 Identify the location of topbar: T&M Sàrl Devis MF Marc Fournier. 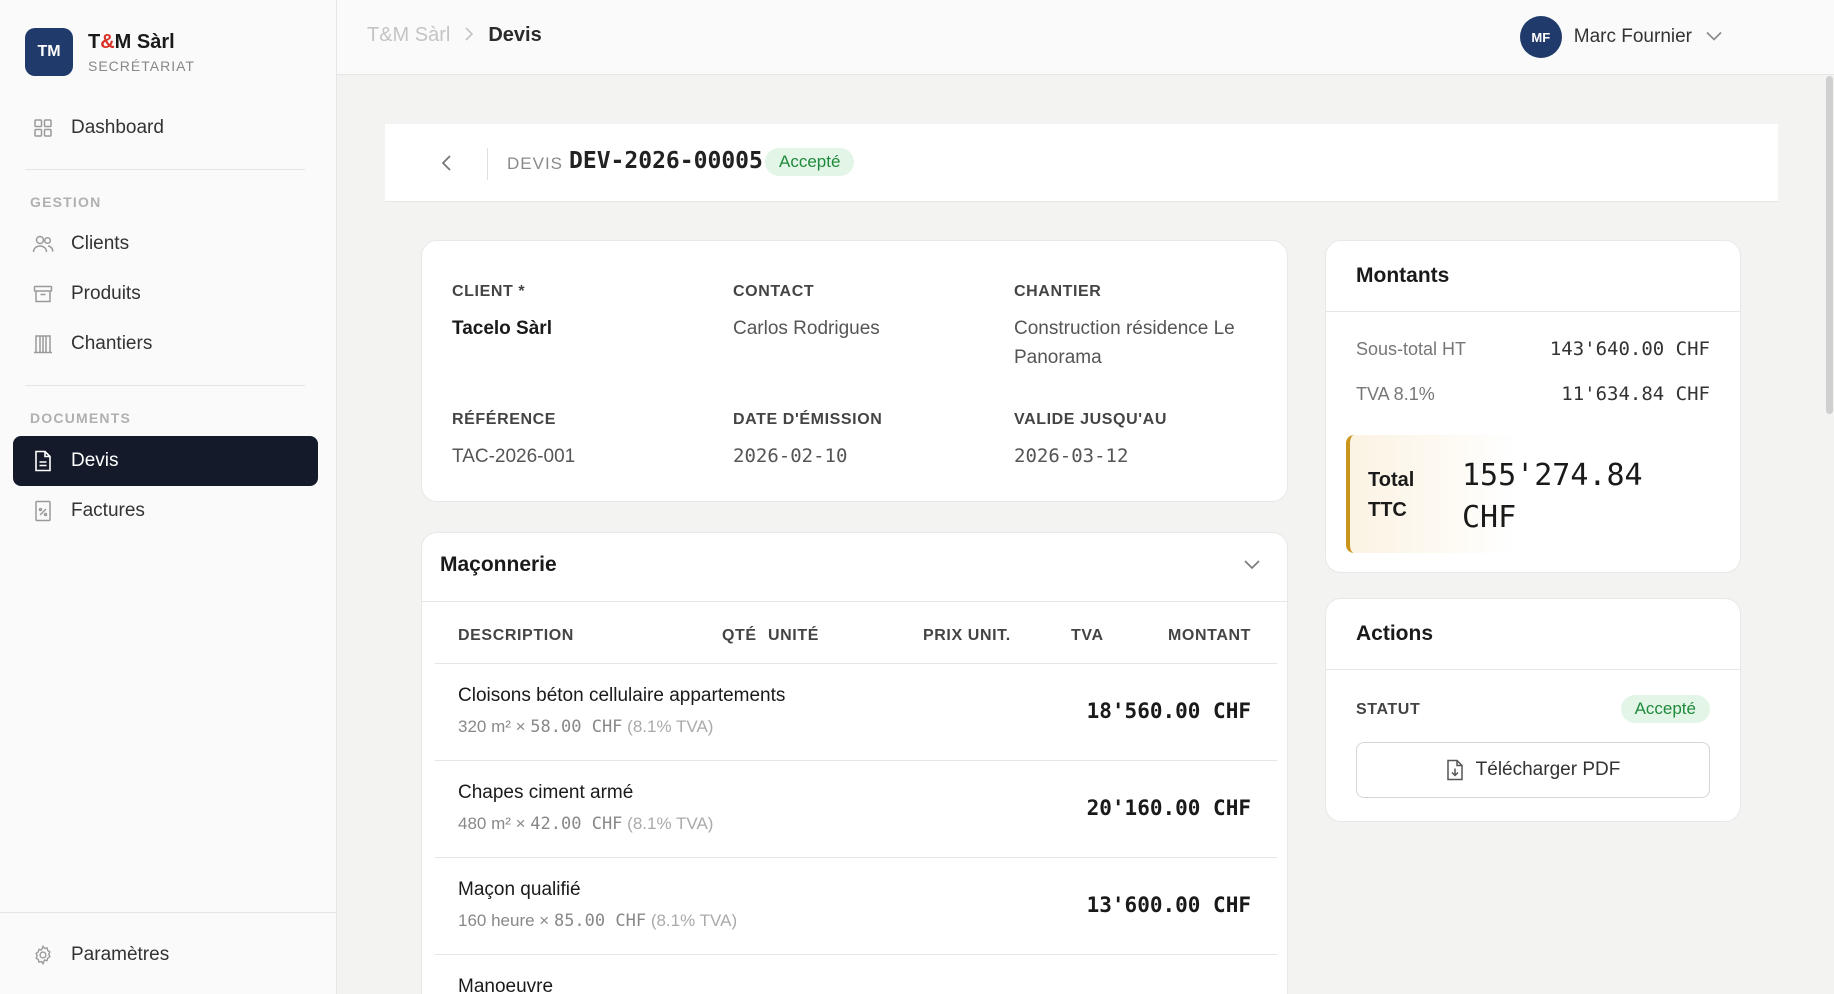
(1085, 37).